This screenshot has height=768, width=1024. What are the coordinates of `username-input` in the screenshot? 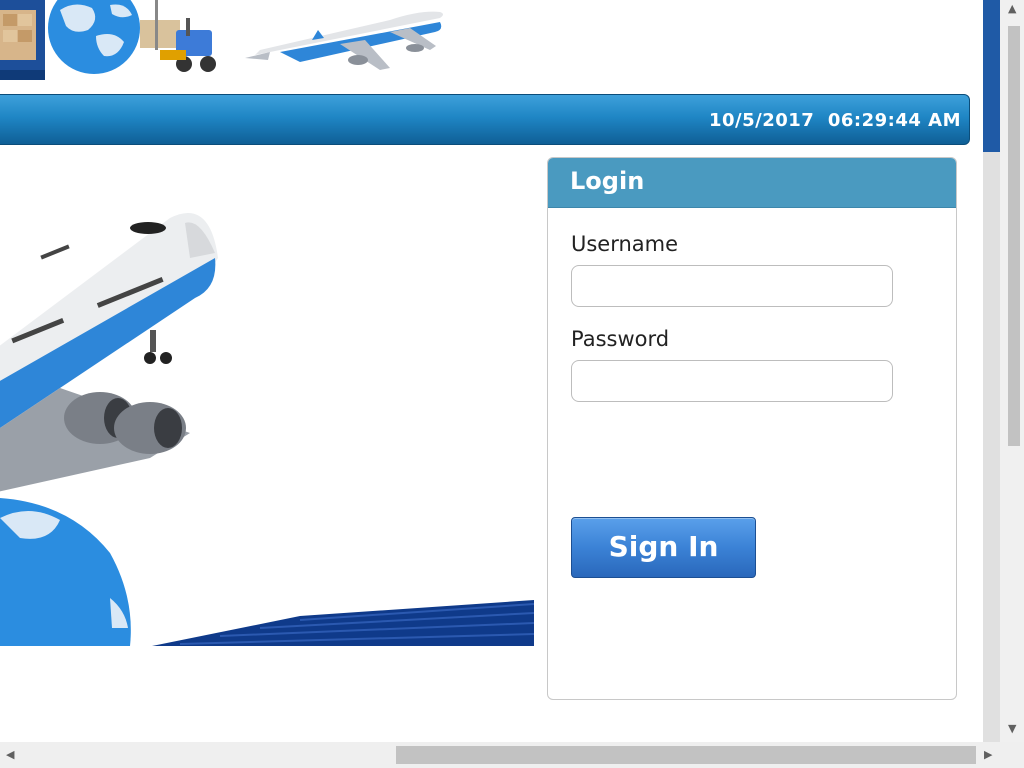 It's located at (732, 286).